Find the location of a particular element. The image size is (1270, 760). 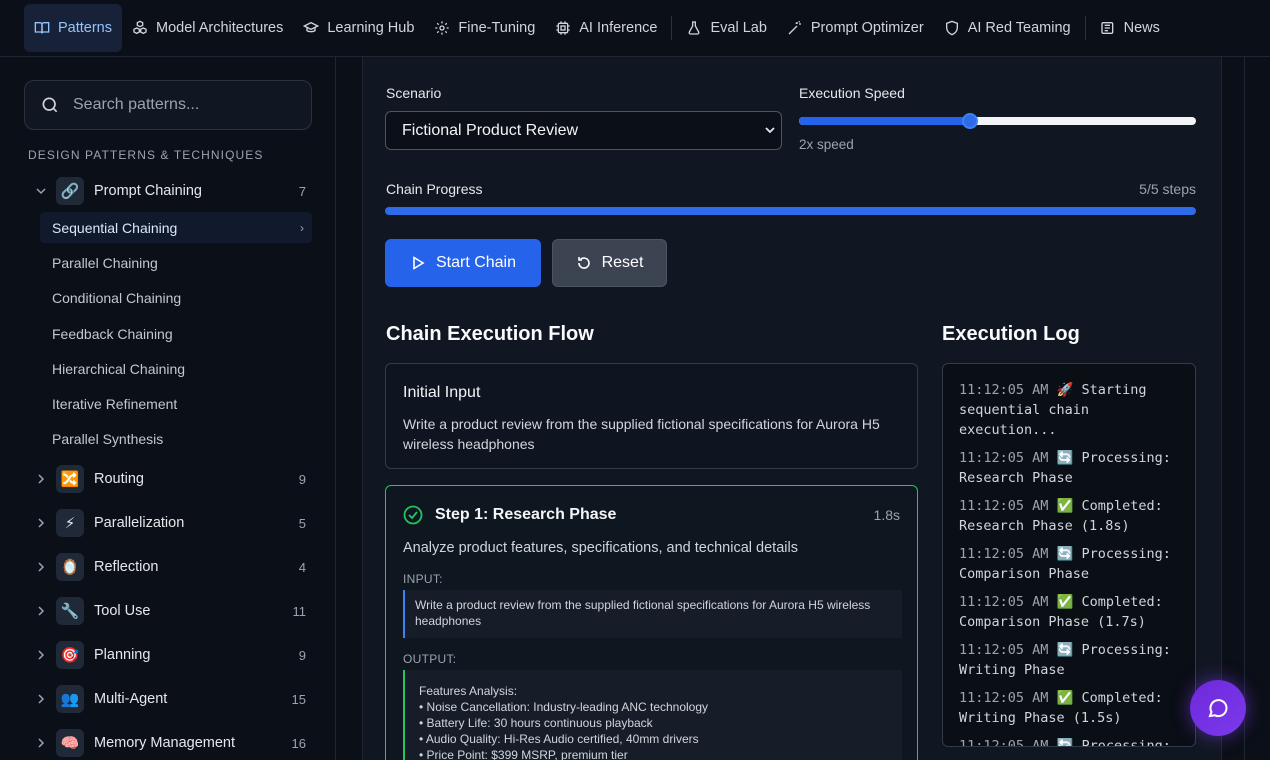

initial-input-title: Initial Input is located at coordinates (442, 392).